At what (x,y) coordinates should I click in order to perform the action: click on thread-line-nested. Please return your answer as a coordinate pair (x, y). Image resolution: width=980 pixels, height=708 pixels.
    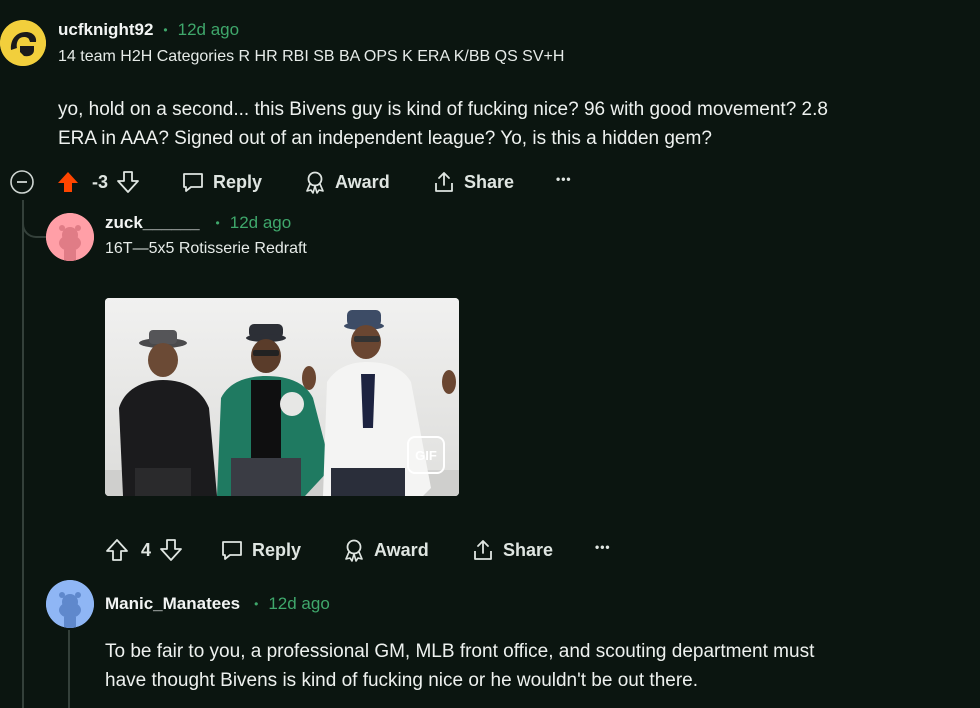
    Looking at the image, I should click on (69, 669).